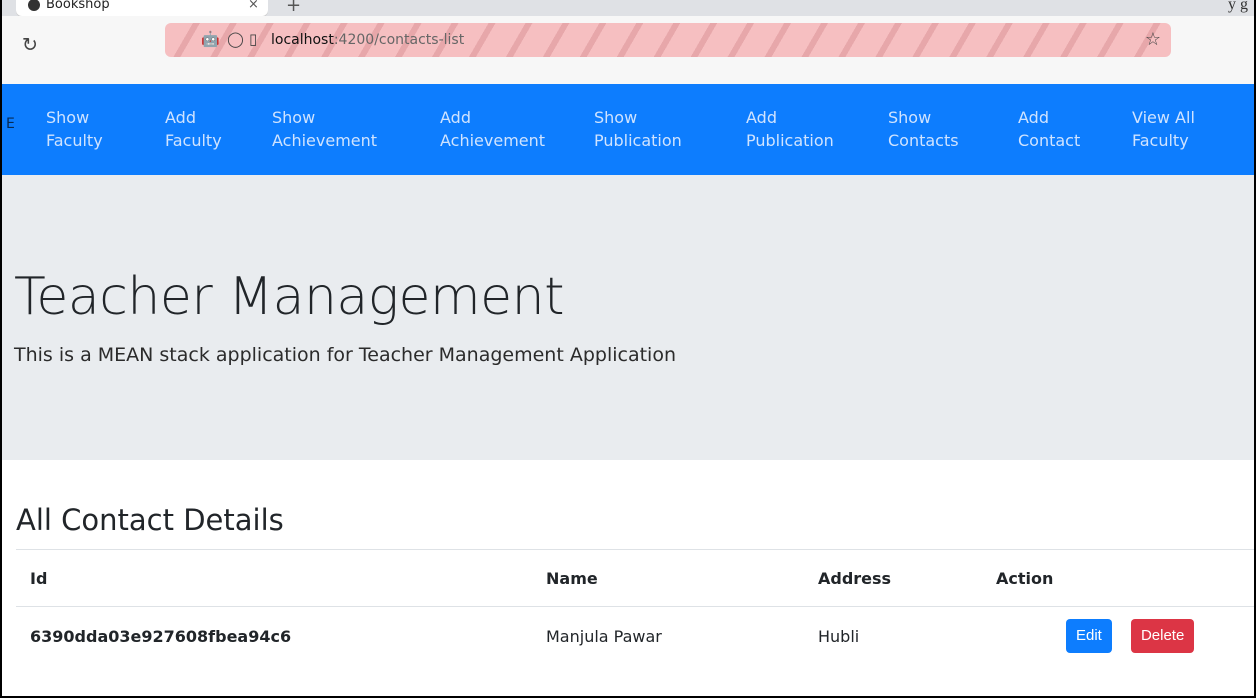  Describe the element at coordinates (235, 39) in the screenshot. I see `shield-icon: ◯` at that location.